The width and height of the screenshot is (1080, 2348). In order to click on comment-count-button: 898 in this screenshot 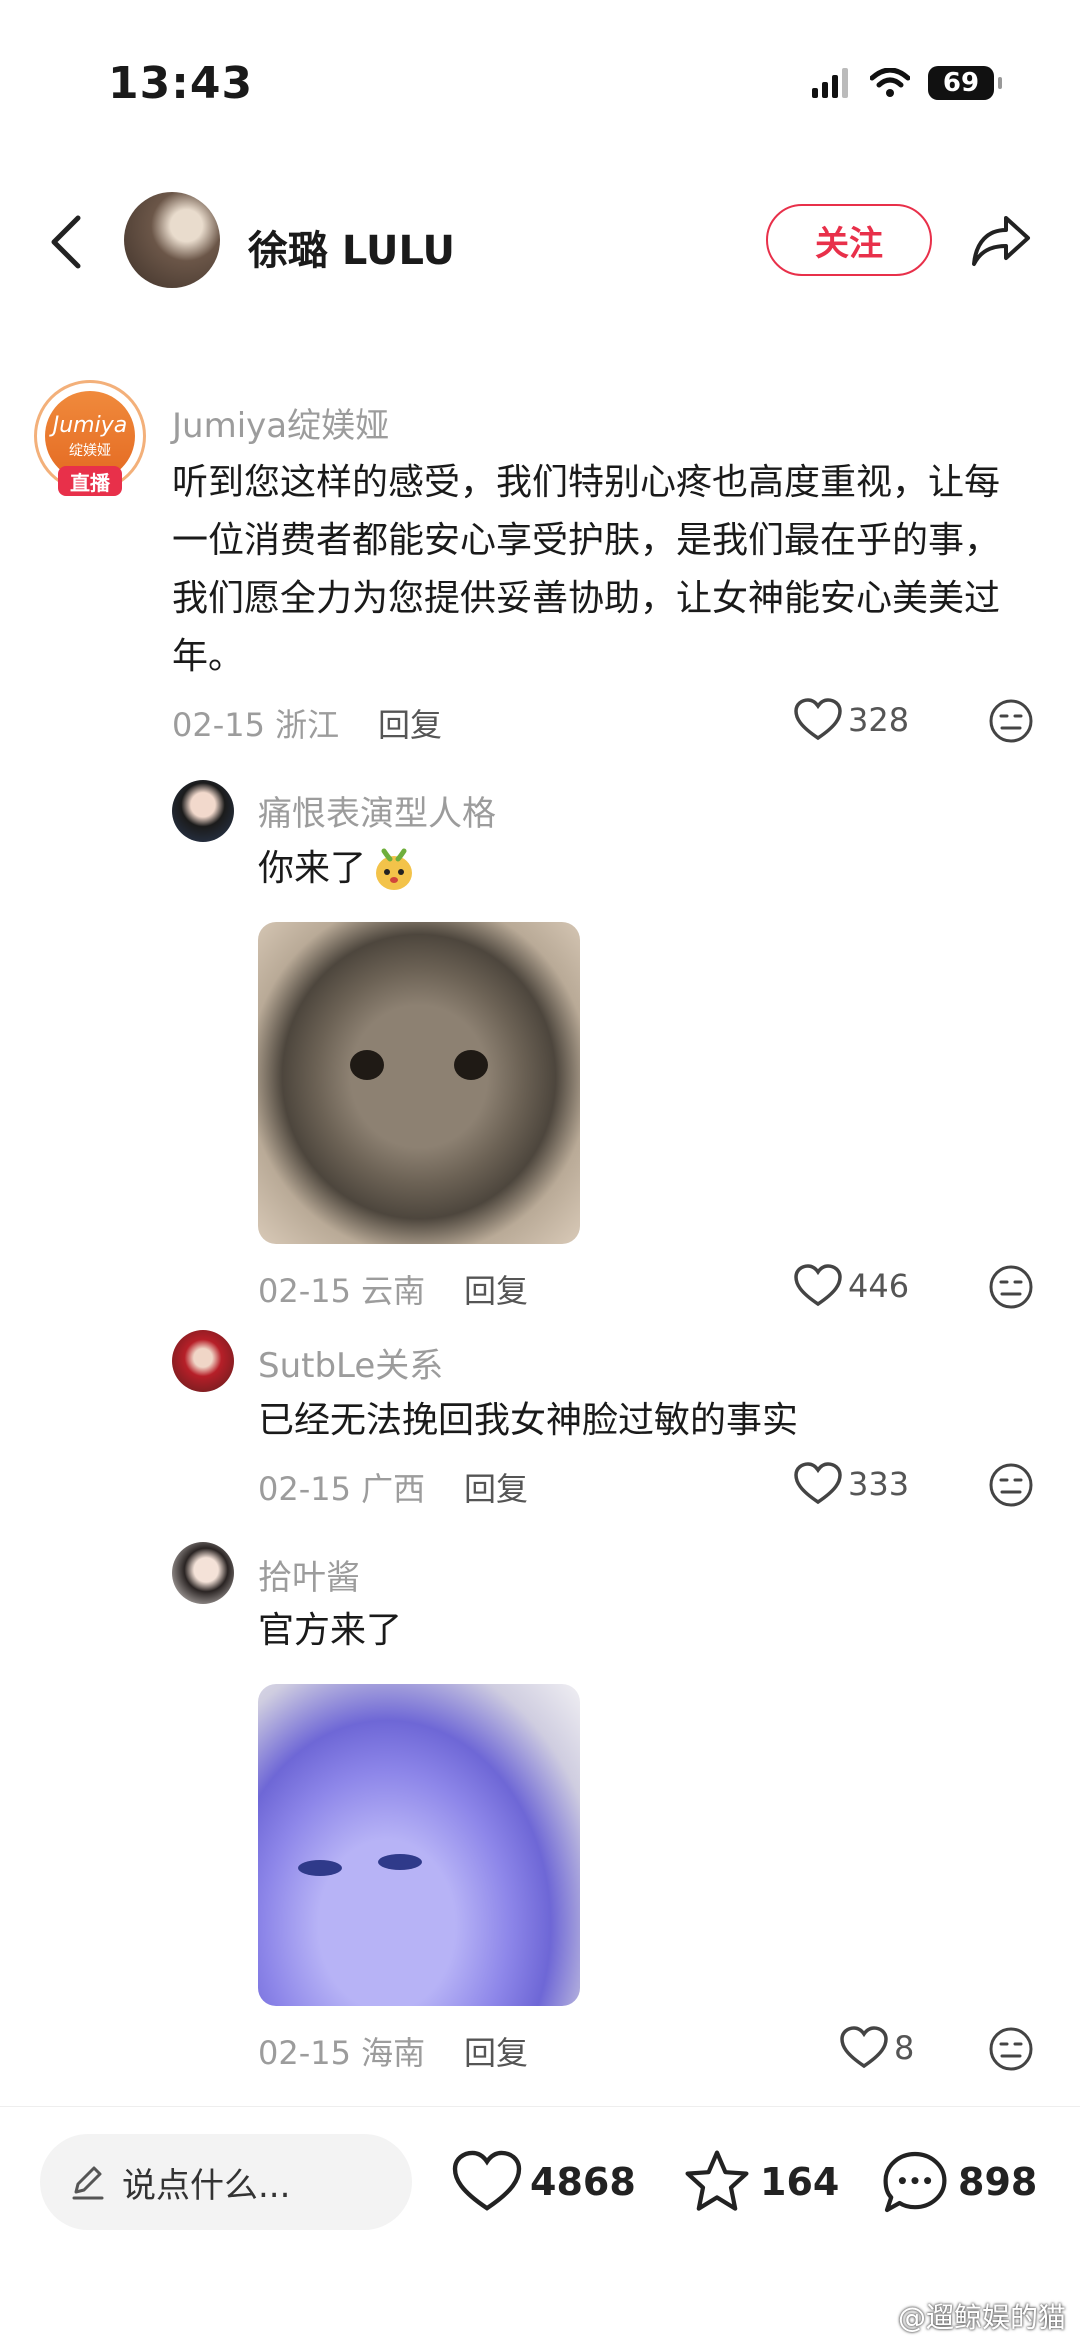, I will do `click(958, 2182)`.